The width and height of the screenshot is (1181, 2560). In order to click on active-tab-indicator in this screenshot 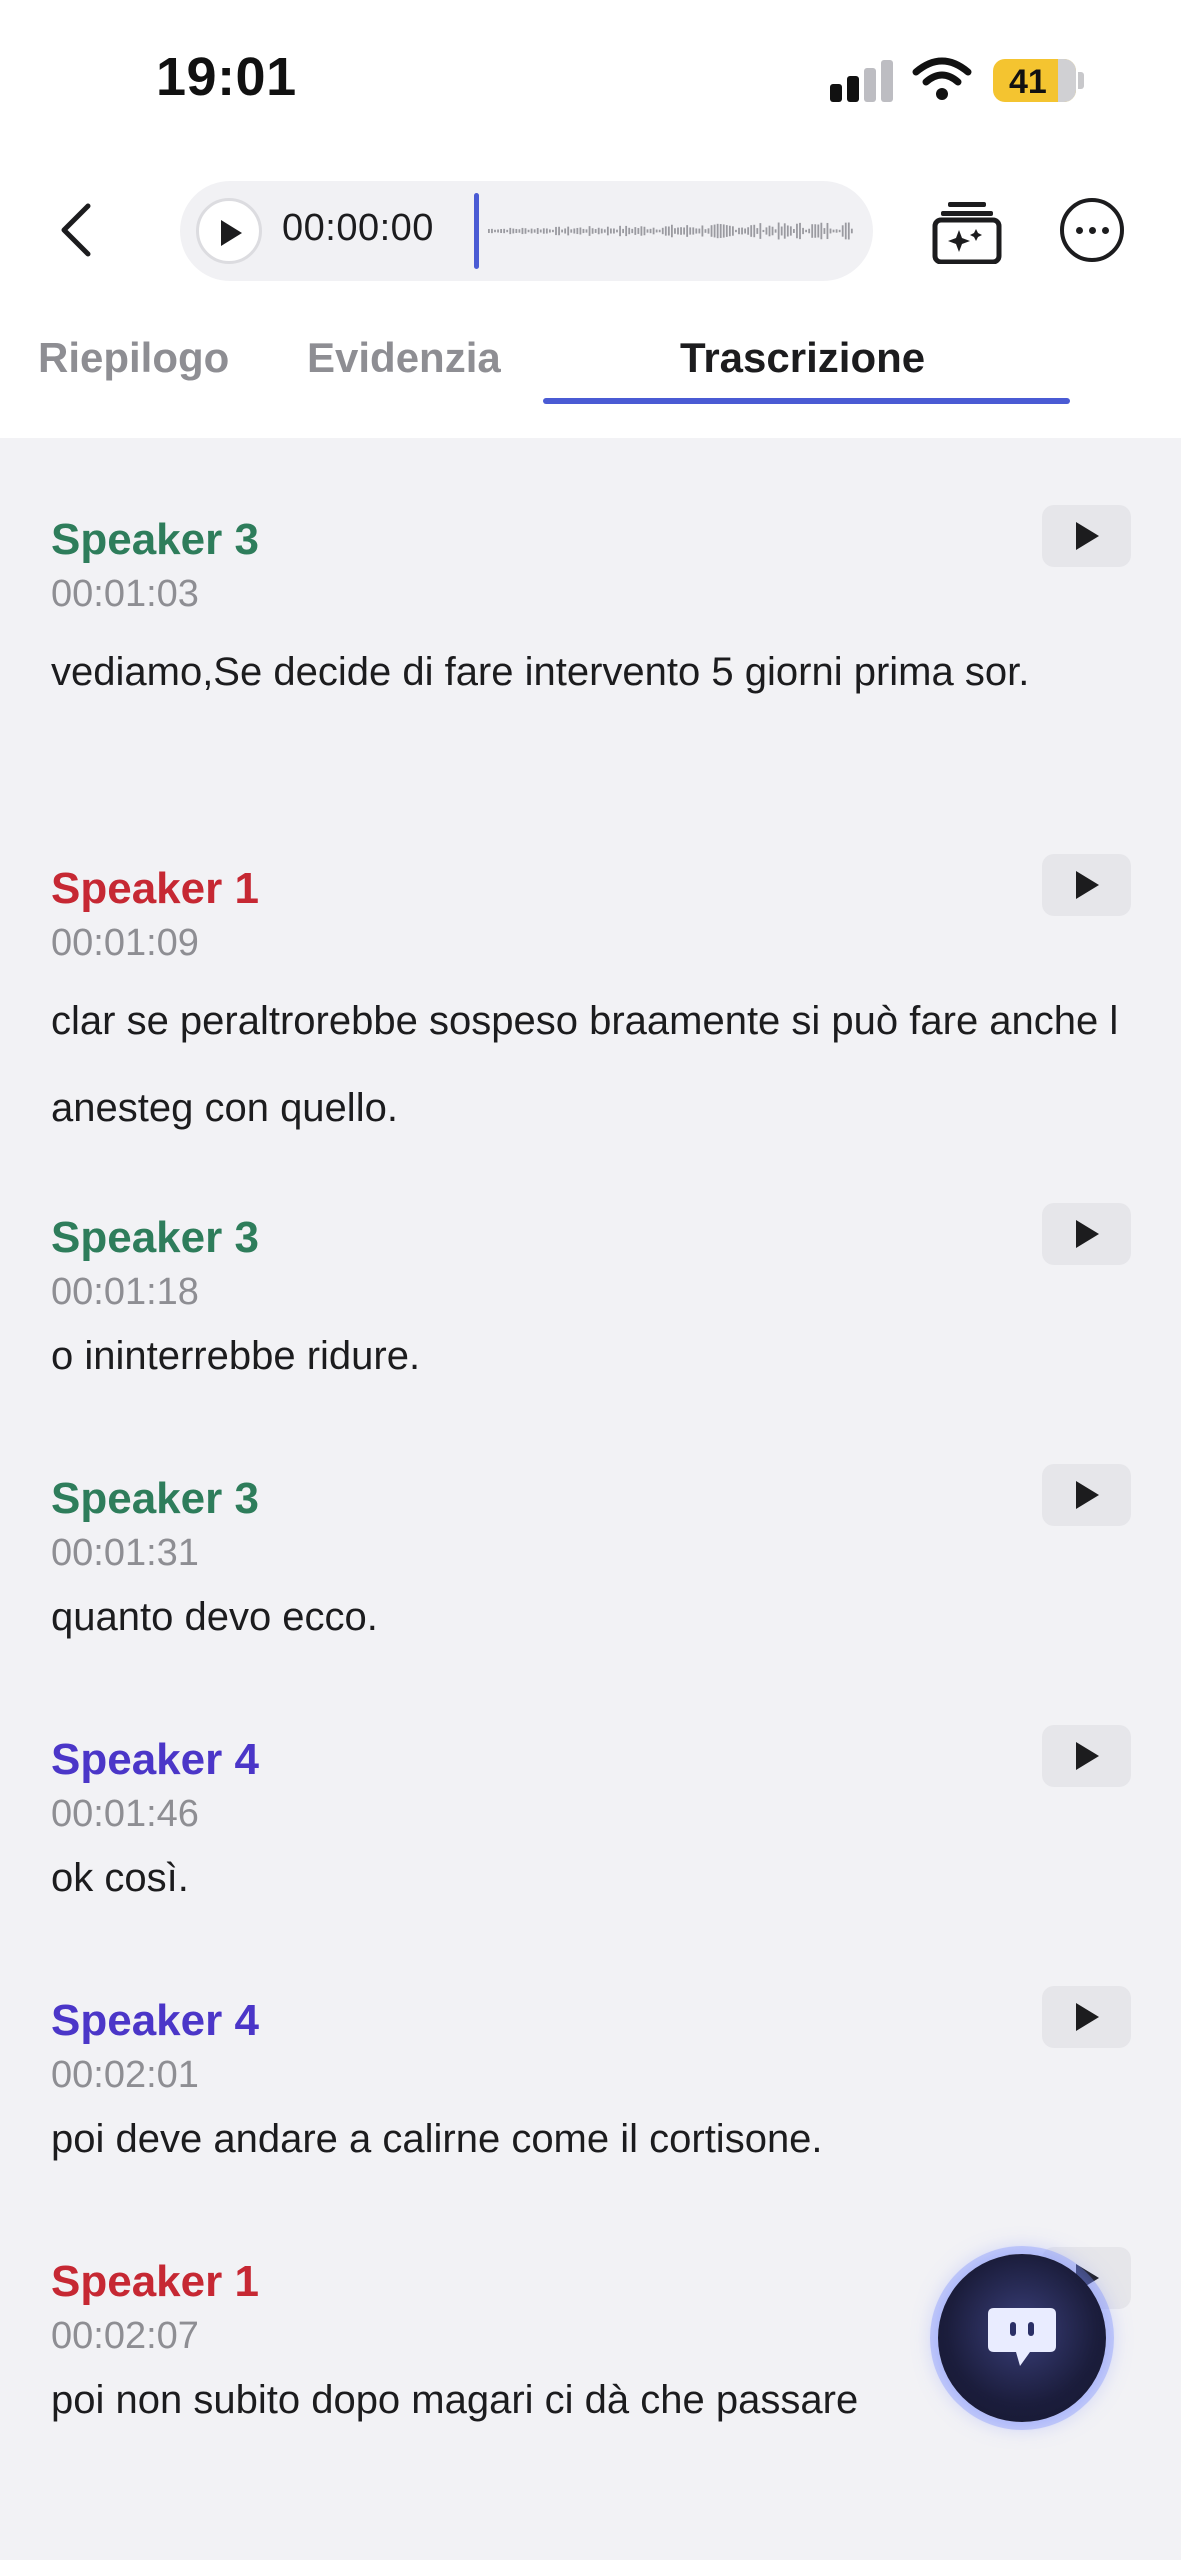, I will do `click(806, 401)`.